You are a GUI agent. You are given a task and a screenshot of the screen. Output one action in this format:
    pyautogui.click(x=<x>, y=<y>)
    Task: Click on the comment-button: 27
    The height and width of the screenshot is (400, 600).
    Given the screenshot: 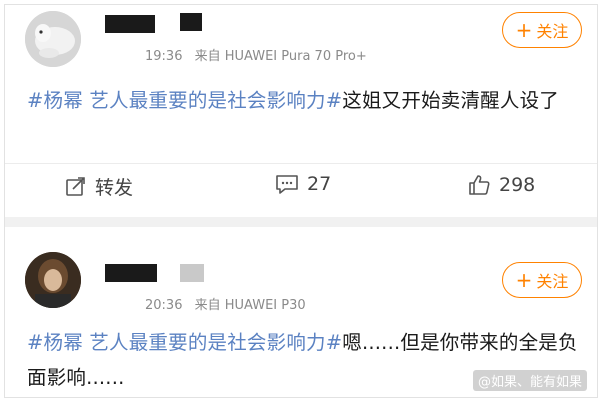 What is the action you would take?
    pyautogui.click(x=303, y=184)
    